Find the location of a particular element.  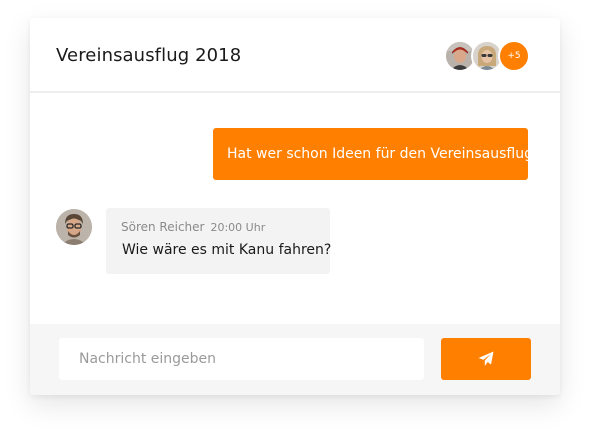

participant-avatars: +5 is located at coordinates (489, 56).